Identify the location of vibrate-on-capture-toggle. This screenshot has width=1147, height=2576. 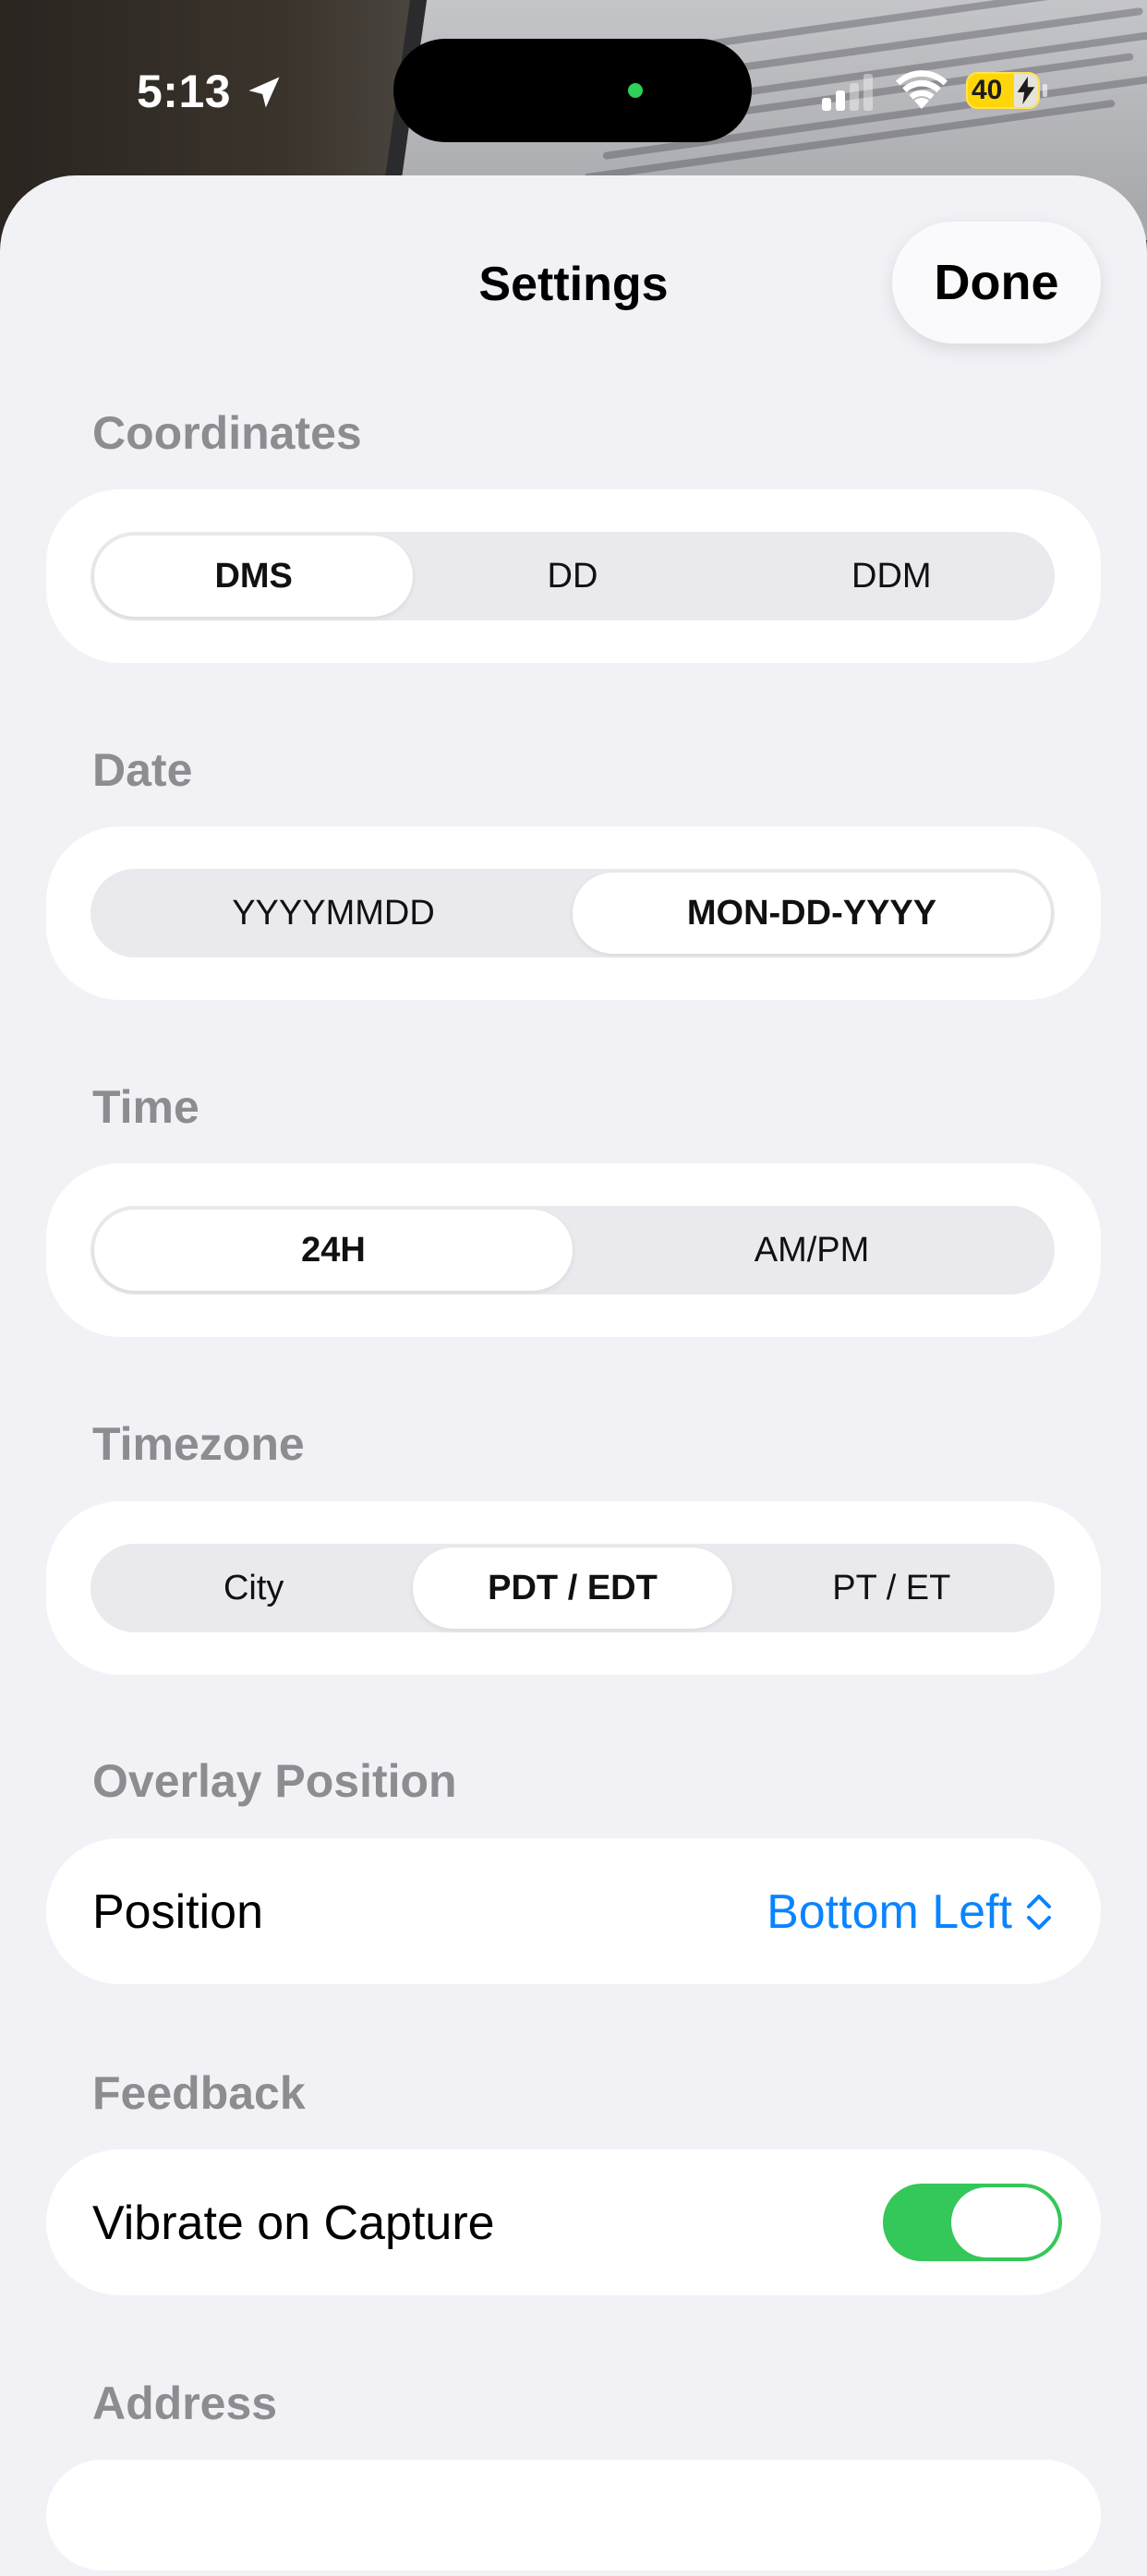
(972, 2222).